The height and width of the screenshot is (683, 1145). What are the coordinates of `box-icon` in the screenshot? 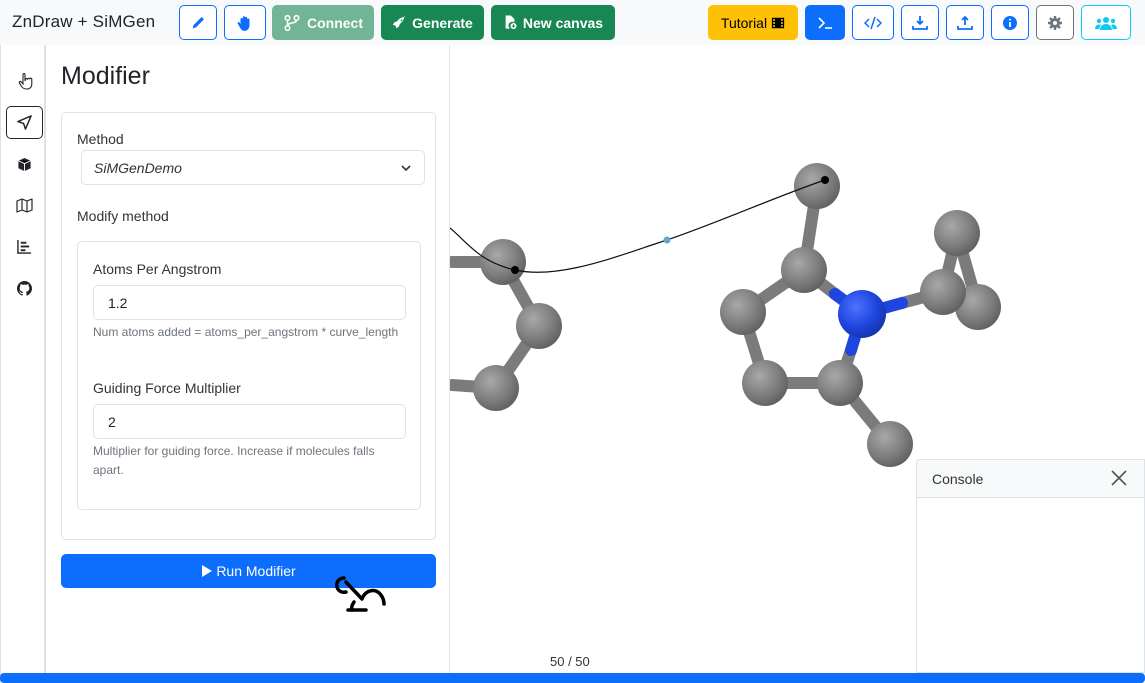 It's located at (24, 164).